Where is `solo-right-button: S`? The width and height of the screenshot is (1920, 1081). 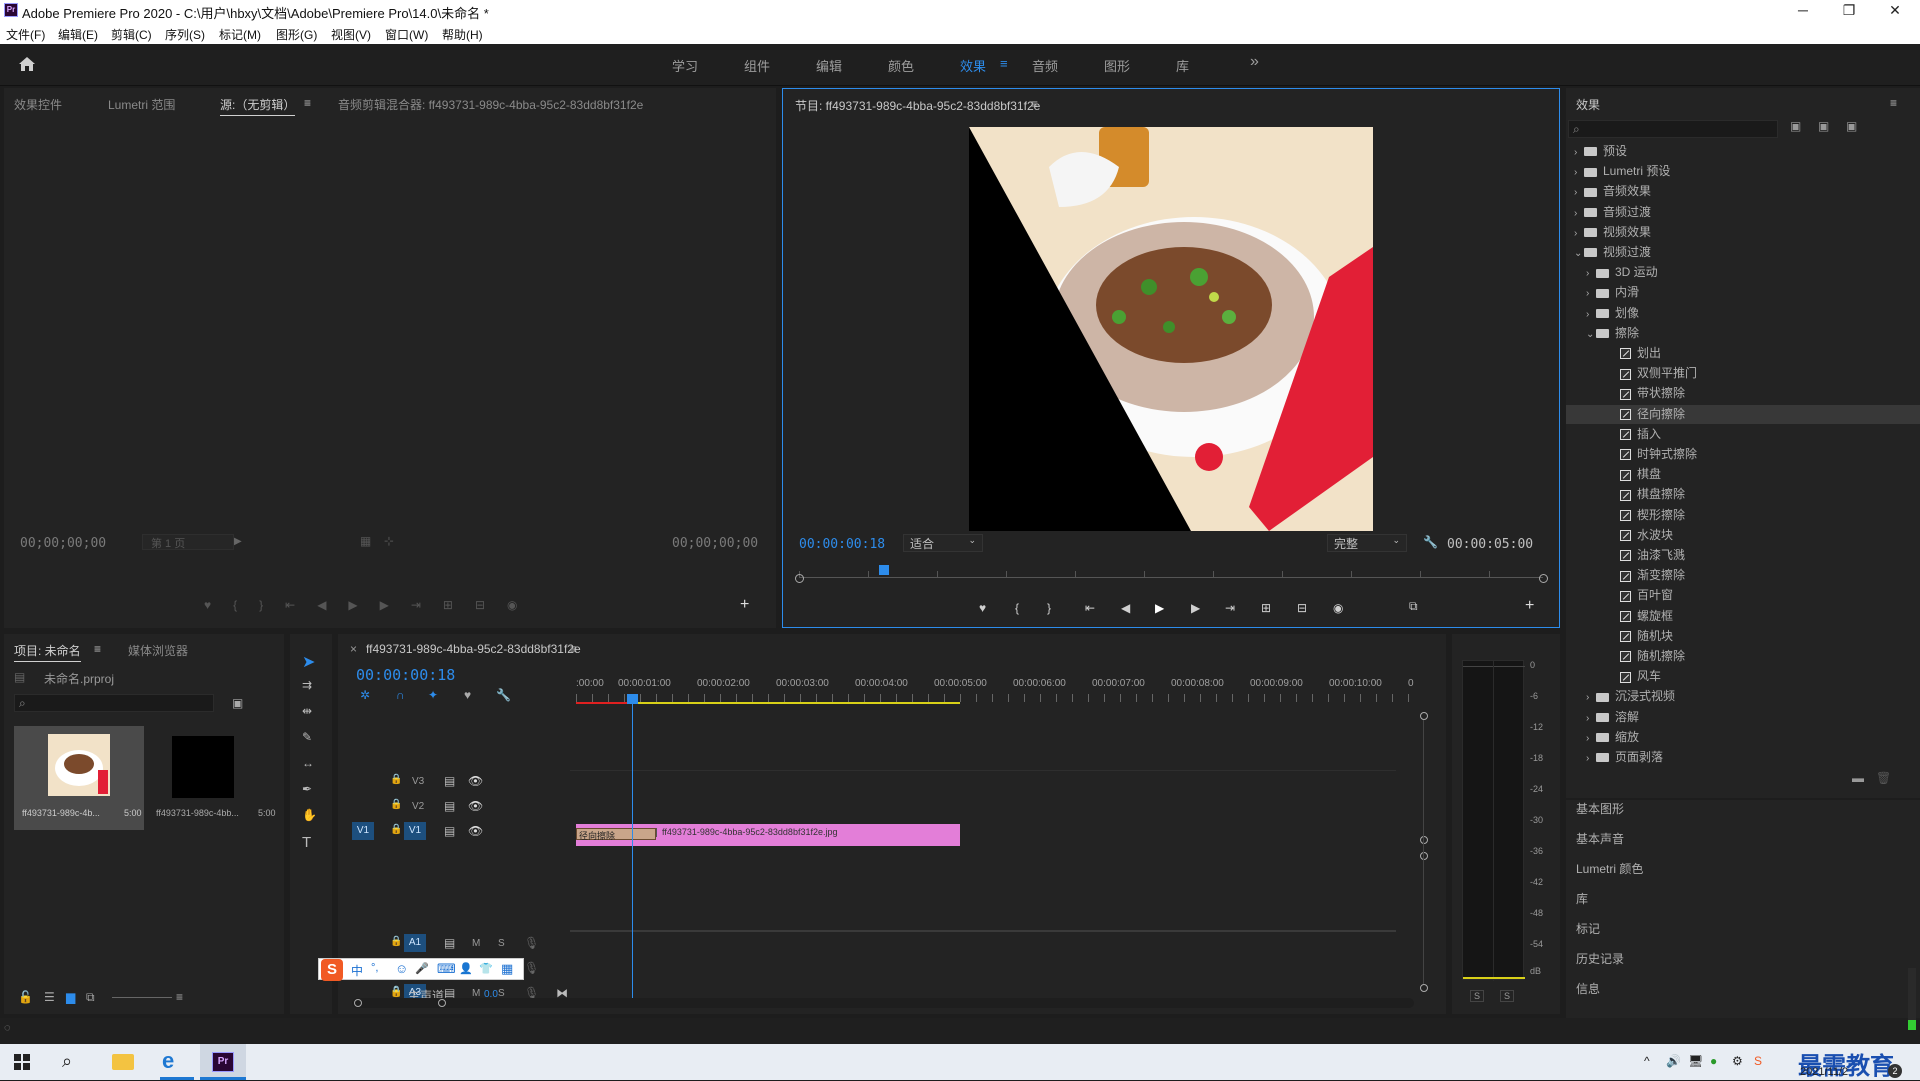 solo-right-button: S is located at coordinates (1507, 996).